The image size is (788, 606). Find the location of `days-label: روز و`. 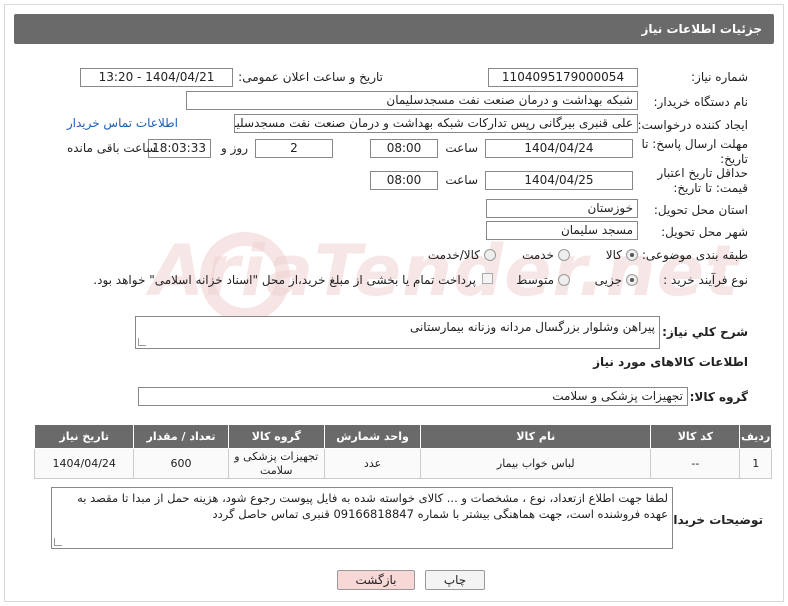

days-label: روز و is located at coordinates (234, 148).